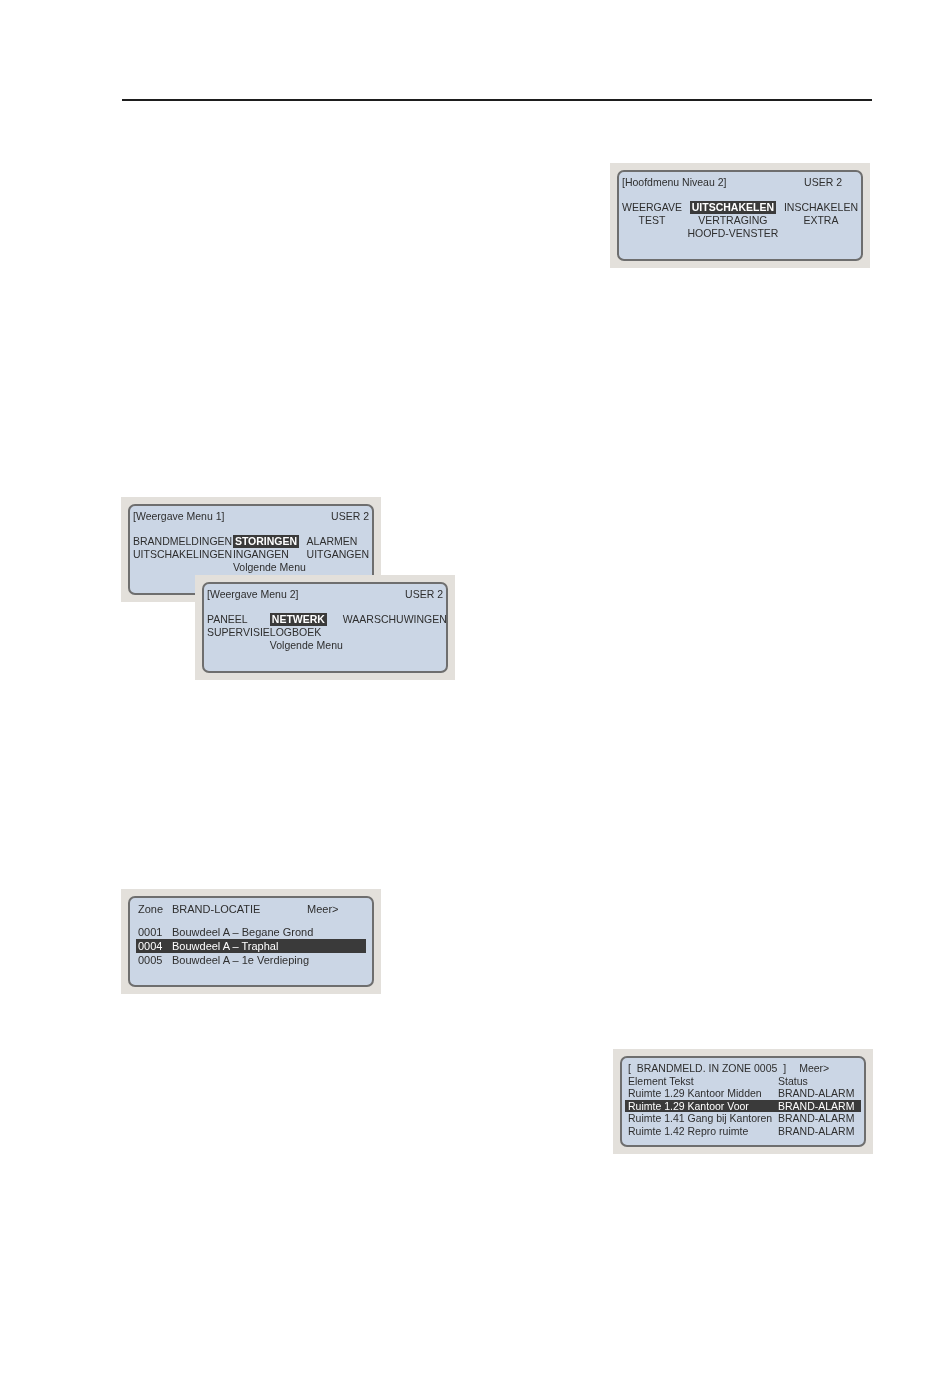 This screenshot has width=950, height=1379. Describe the element at coordinates (179, 516) in the screenshot. I see `screen-title: [Weergave Menu 1]` at that location.